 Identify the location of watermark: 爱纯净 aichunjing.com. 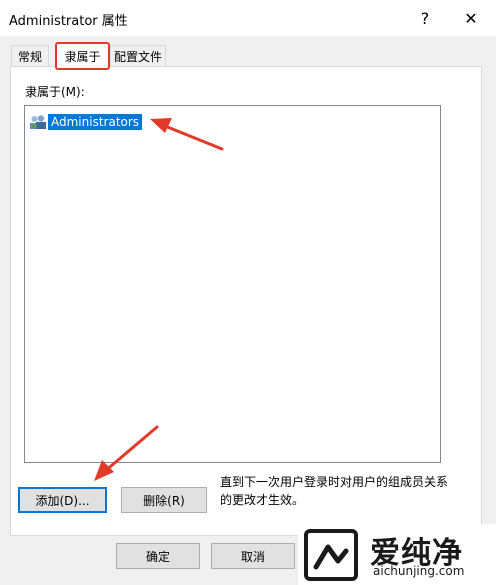
(397, 554).